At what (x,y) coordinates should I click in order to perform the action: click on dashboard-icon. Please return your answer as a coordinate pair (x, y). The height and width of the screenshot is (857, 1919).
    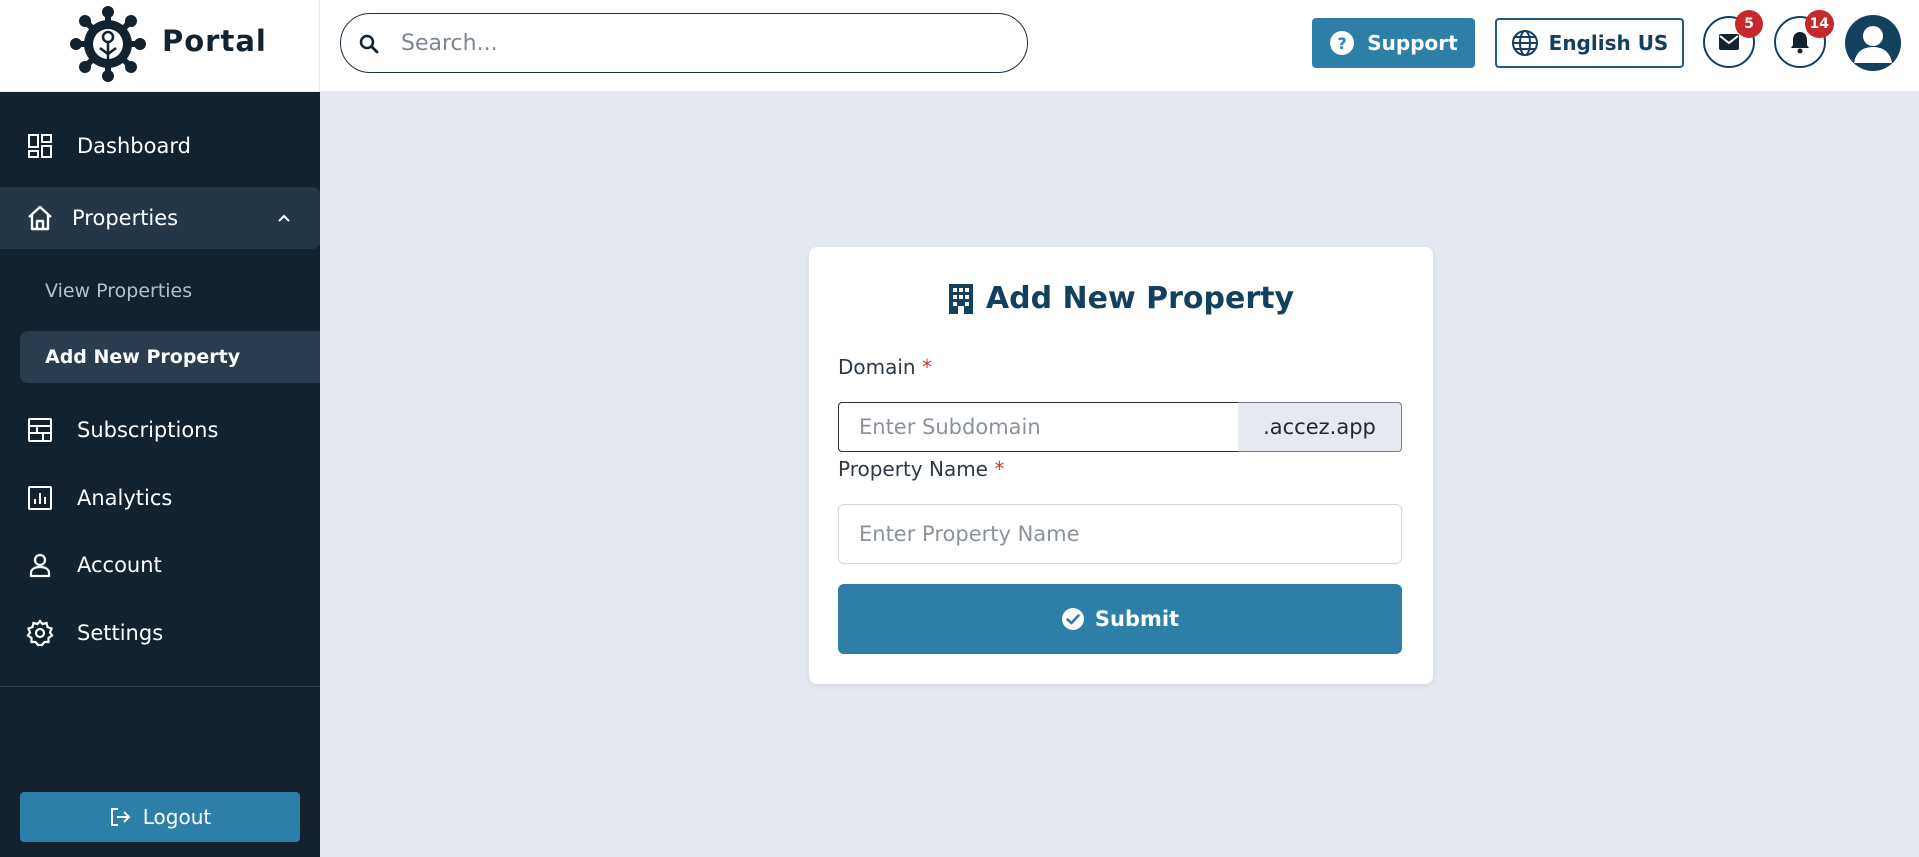
    Looking at the image, I should click on (40, 146).